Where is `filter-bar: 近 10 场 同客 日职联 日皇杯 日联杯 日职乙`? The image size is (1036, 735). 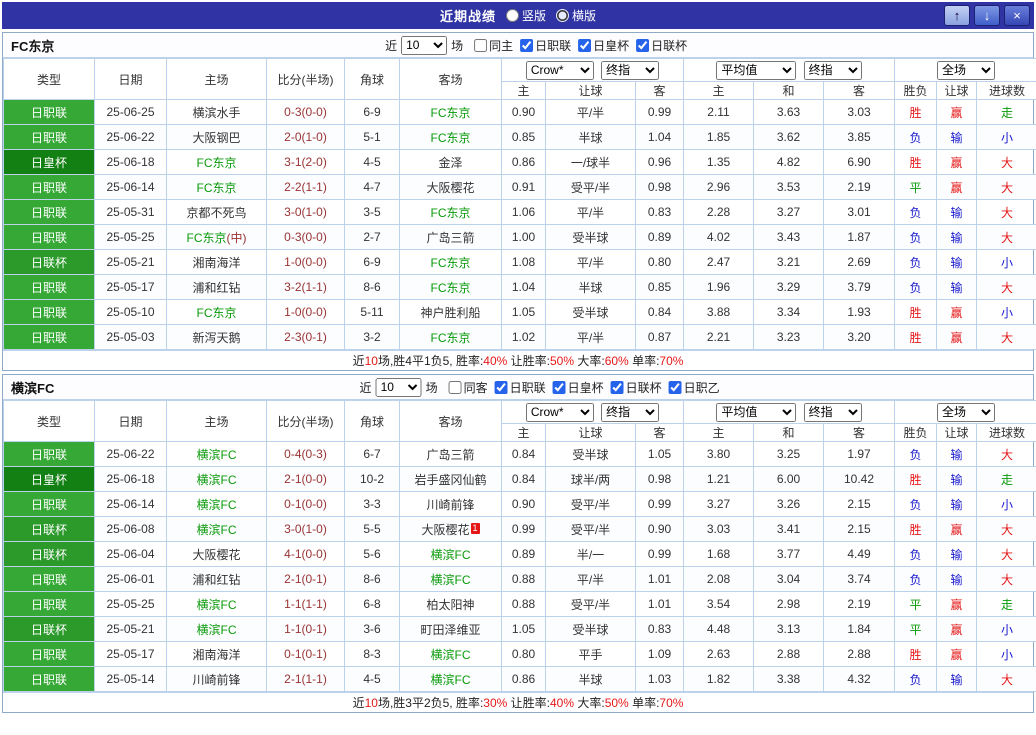 filter-bar: 近 10 场 同客 日职联 日皇杯 日联杯 日职乙 is located at coordinates (540, 387).